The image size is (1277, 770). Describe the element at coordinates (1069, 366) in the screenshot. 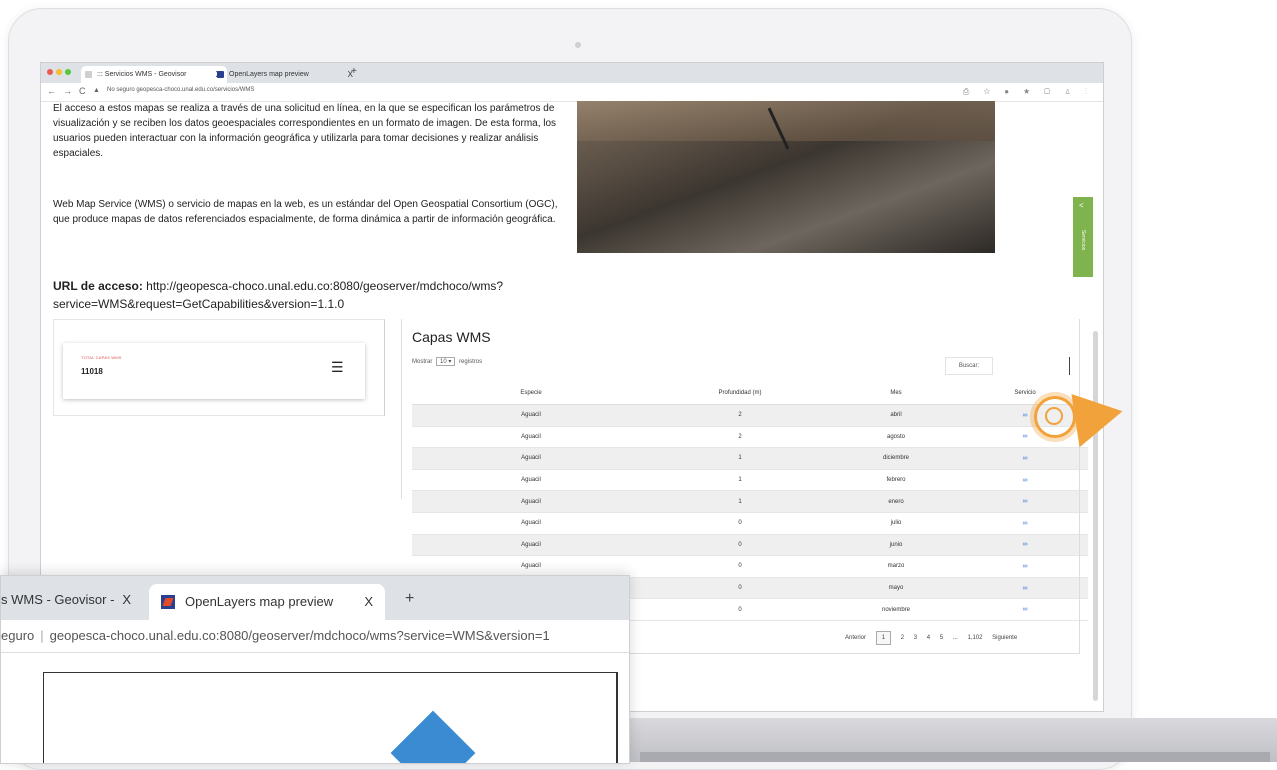

I see `text-cursor` at that location.